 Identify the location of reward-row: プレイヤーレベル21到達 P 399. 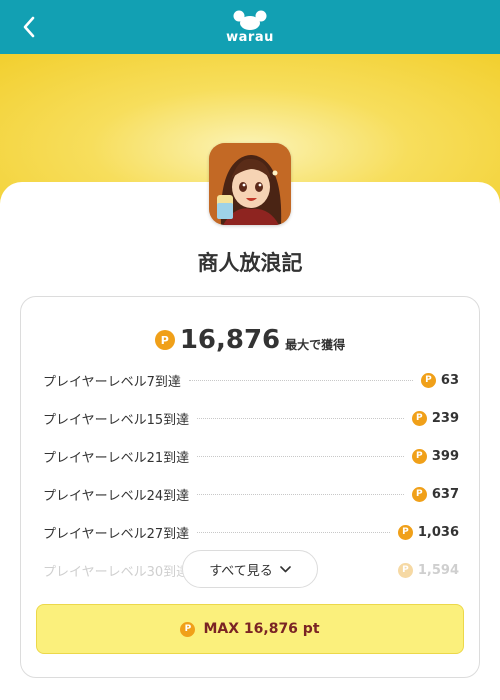
(251, 456).